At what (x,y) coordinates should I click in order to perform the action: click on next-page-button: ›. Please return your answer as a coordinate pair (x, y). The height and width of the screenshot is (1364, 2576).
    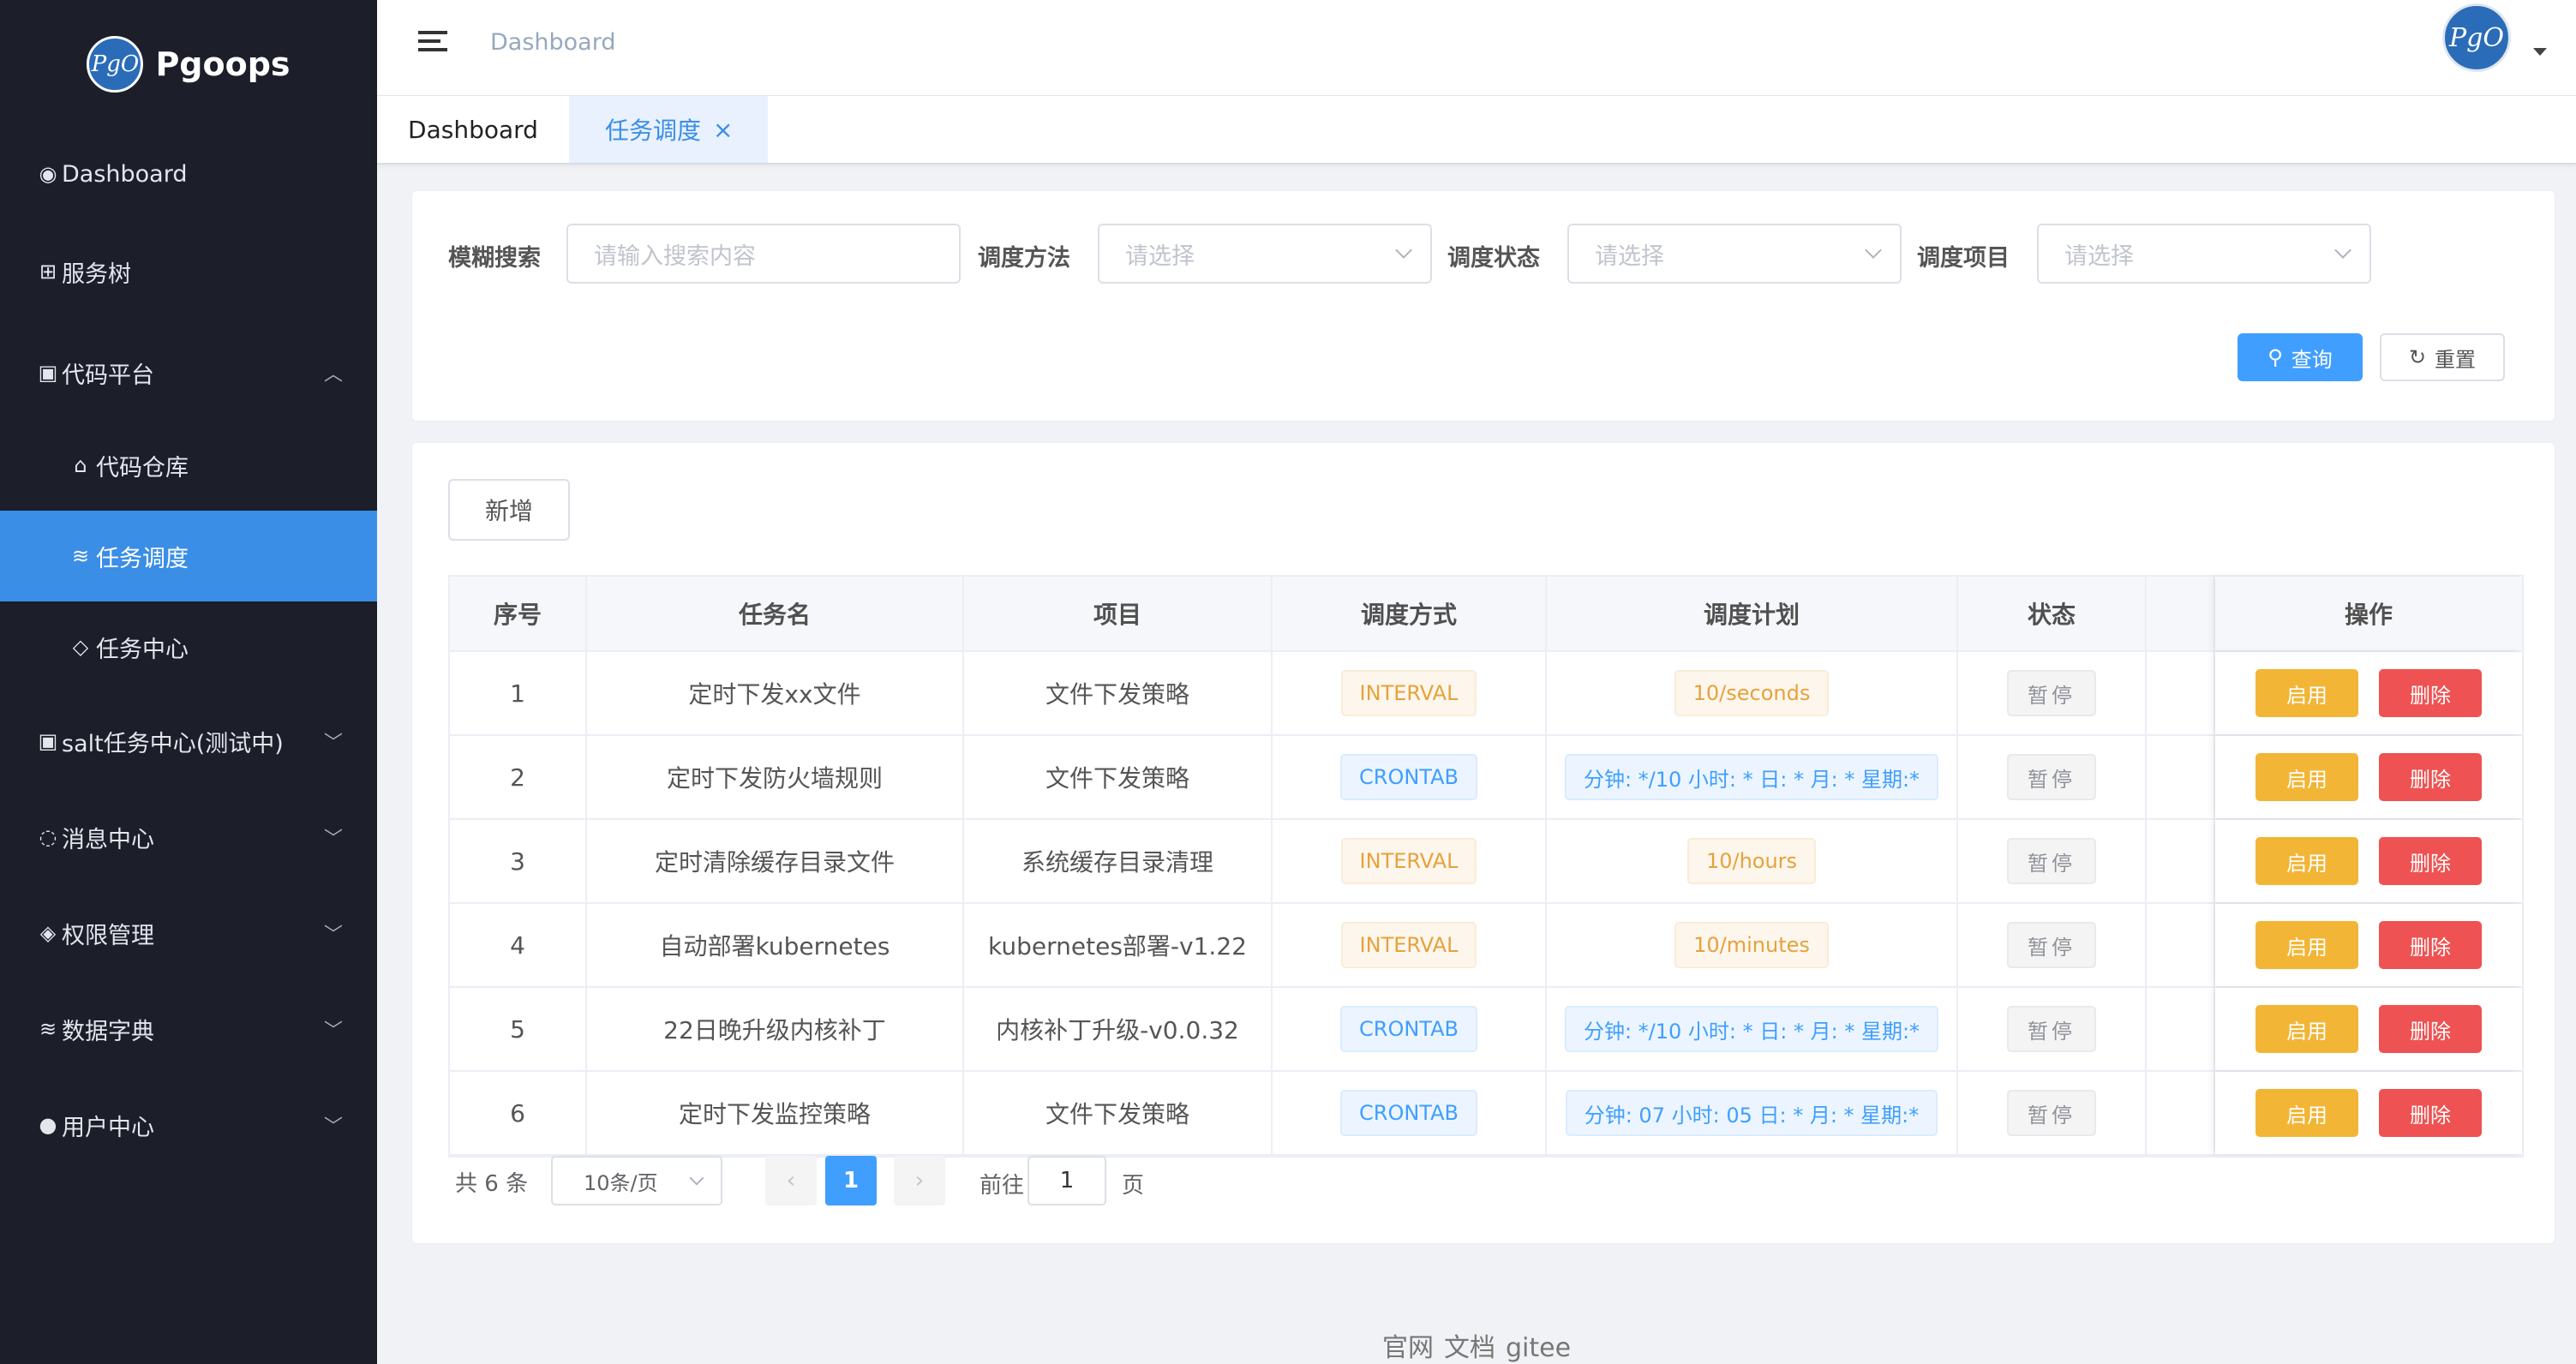
    Looking at the image, I should click on (919, 1181).